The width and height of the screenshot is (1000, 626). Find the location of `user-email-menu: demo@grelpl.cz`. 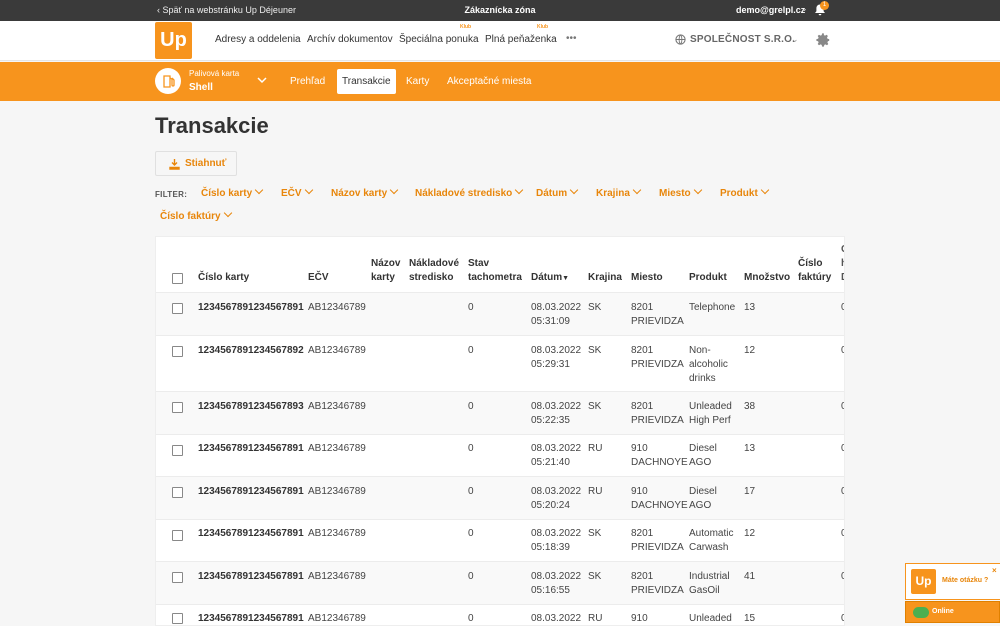

user-email-menu: demo@grelpl.cz is located at coordinates (770, 10).